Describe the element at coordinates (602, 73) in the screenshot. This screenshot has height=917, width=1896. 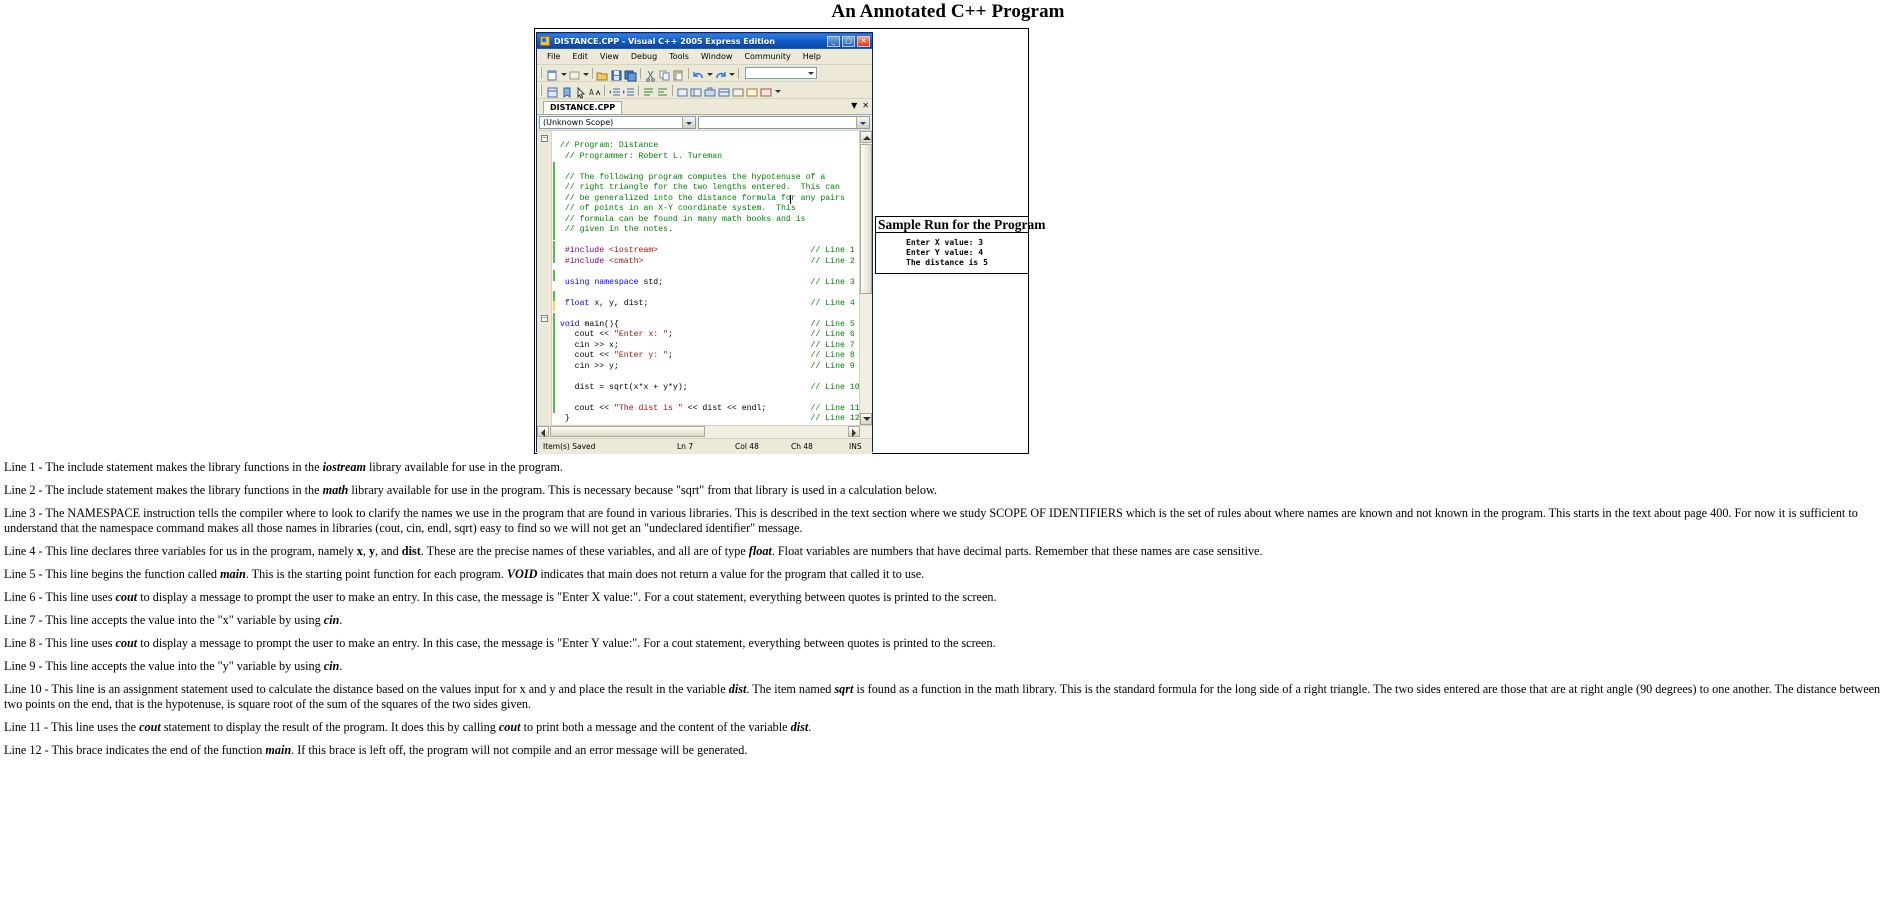
I see `open-file-icon` at that location.